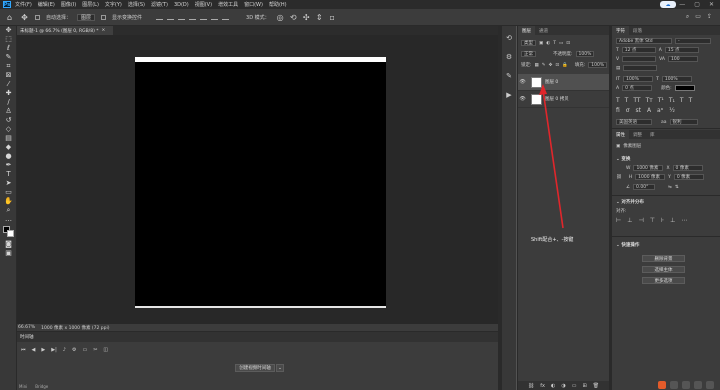 The width and height of the screenshot is (720, 390). What do you see at coordinates (672, 100) in the screenshot?
I see `subscript-icon: T₁` at bounding box center [672, 100].